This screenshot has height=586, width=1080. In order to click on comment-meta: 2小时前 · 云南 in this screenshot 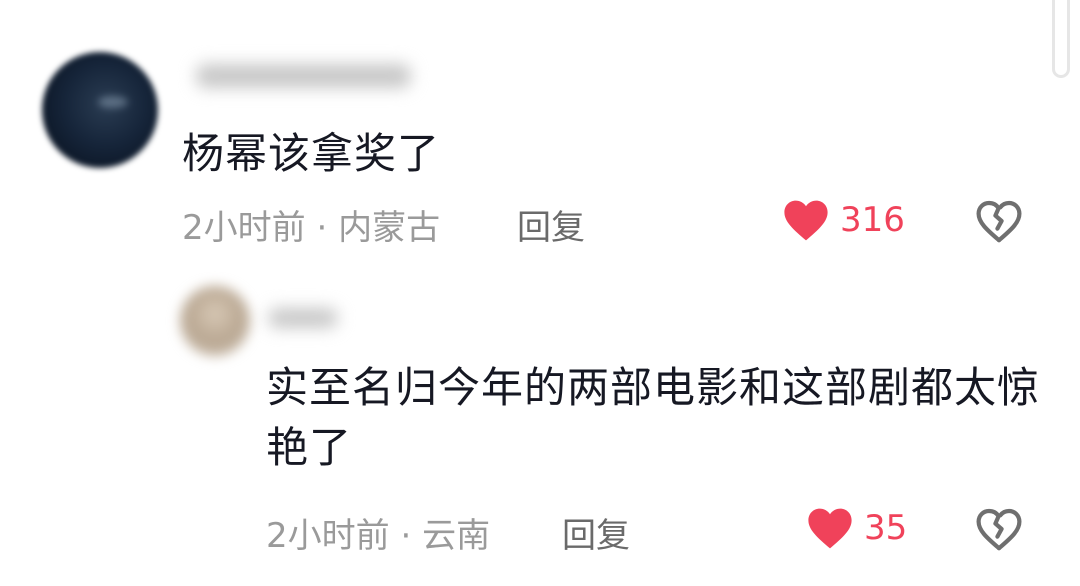, I will do `click(378, 532)`.